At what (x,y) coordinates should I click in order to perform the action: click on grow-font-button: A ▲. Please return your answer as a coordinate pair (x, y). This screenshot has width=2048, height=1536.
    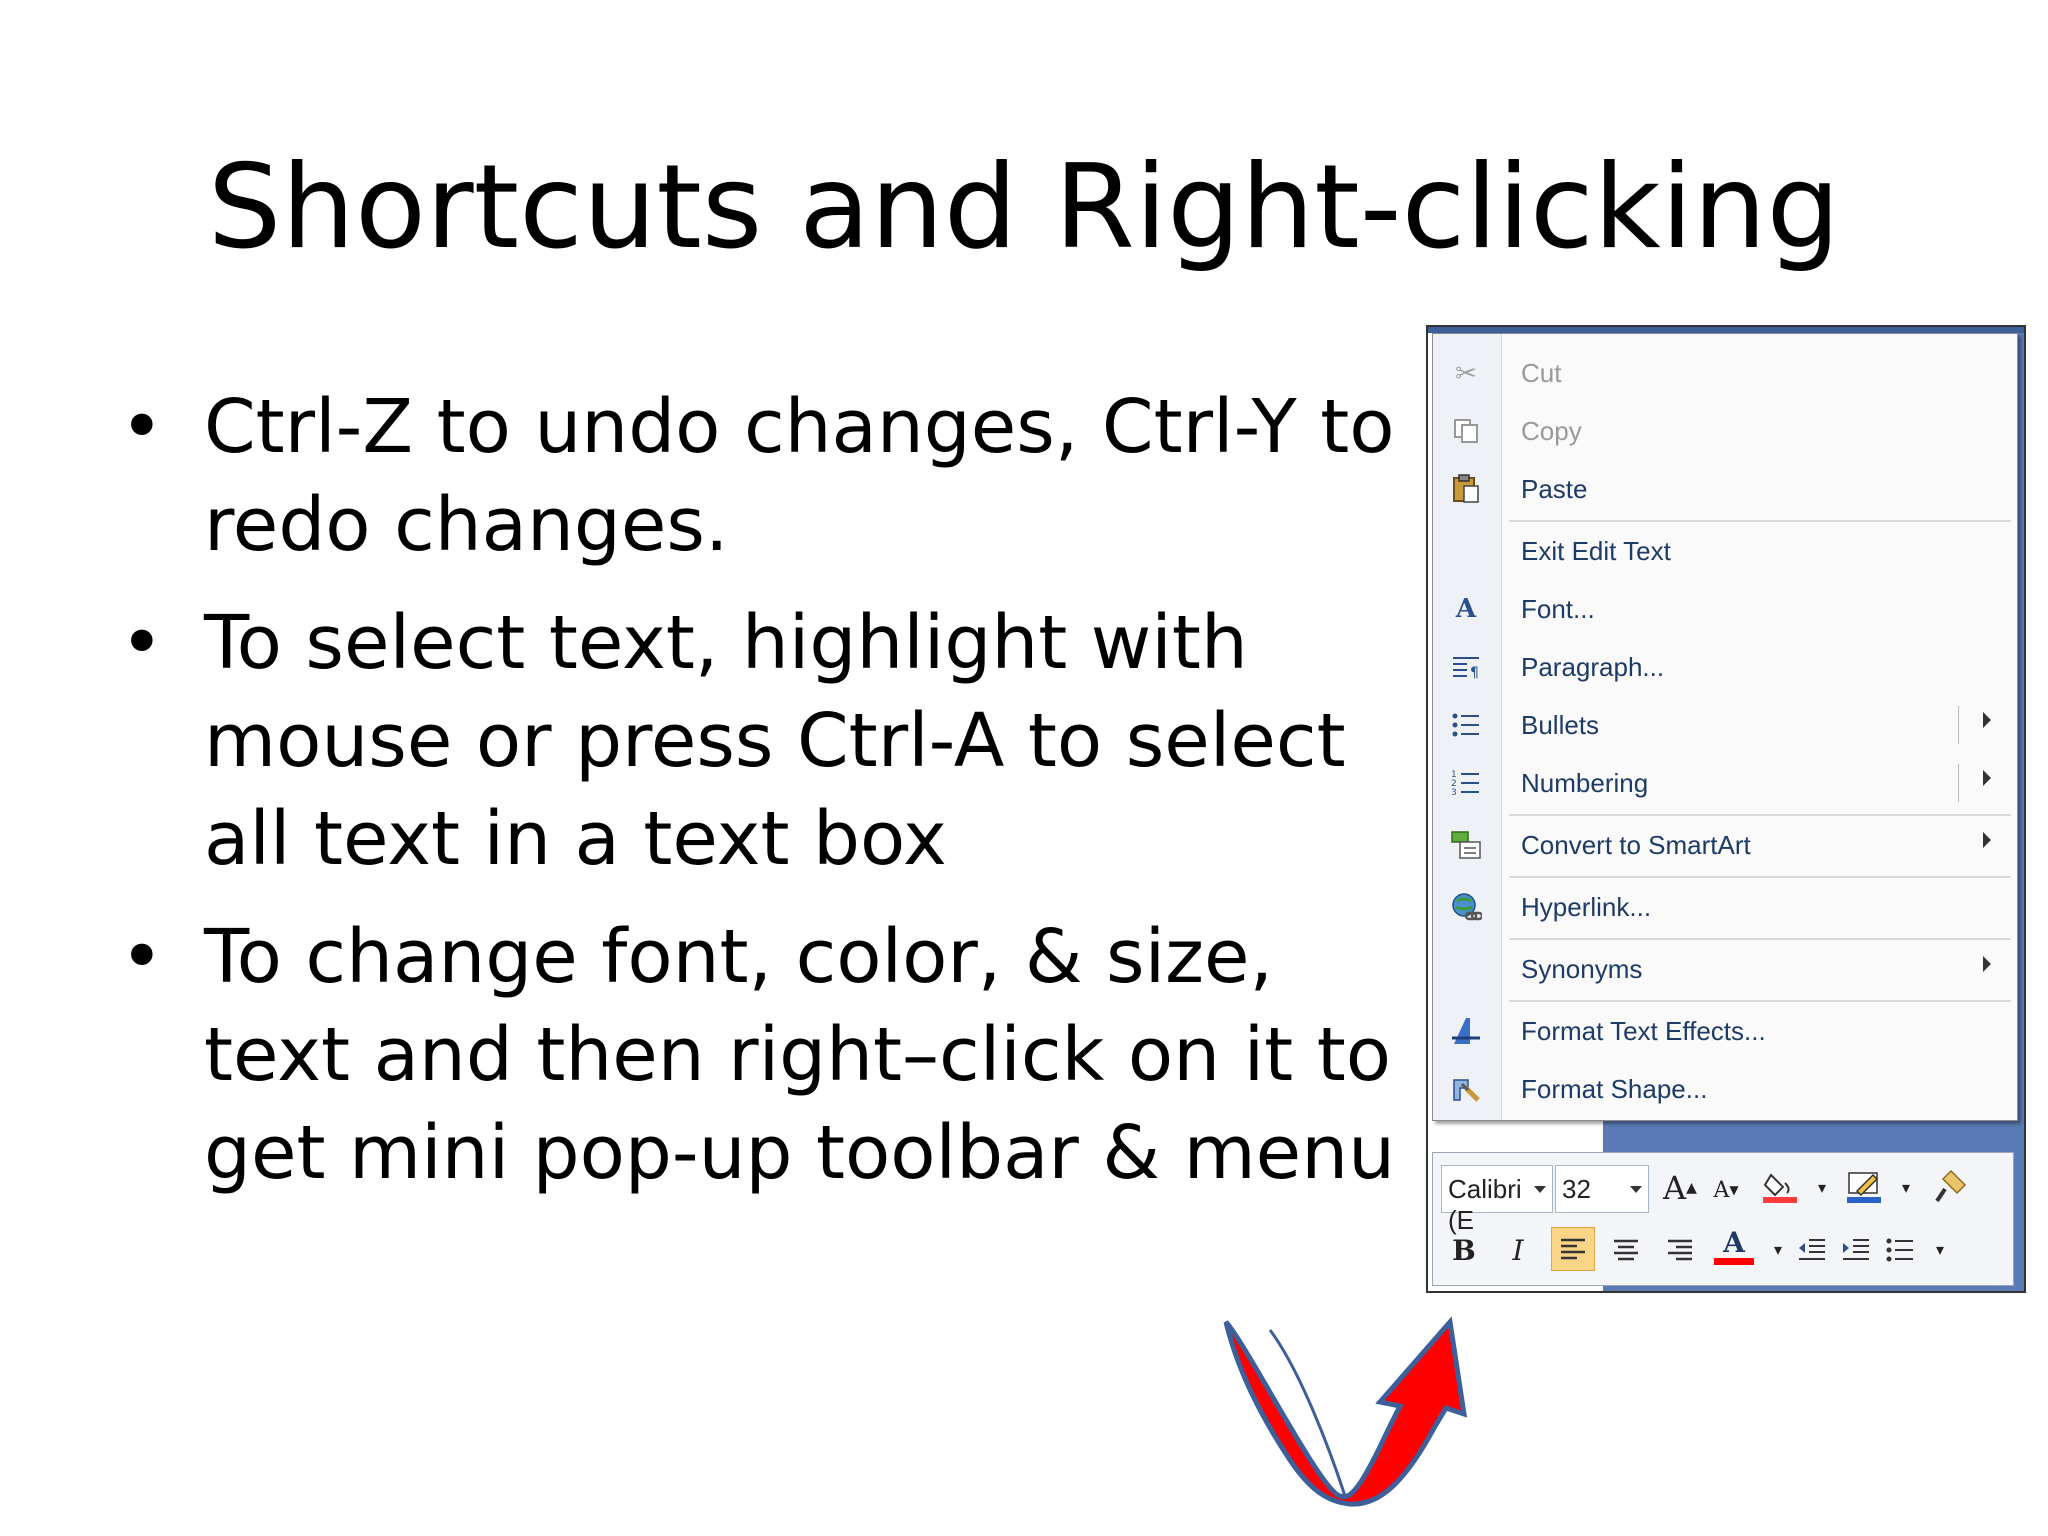
    Looking at the image, I should click on (1680, 1188).